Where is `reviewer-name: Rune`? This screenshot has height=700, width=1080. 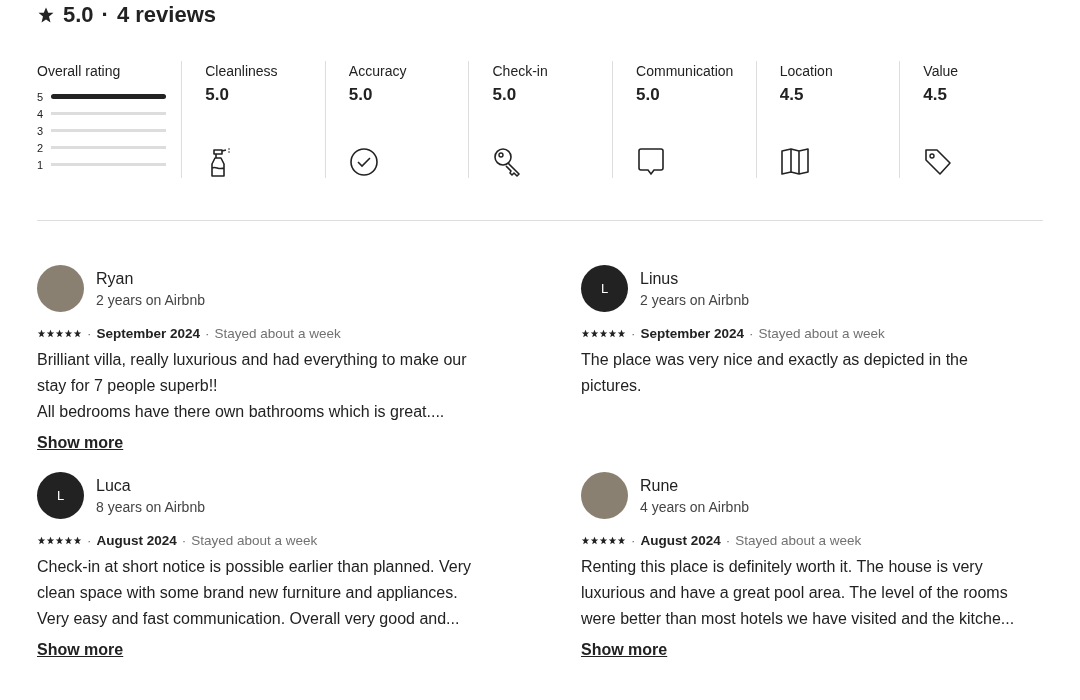 reviewer-name: Rune is located at coordinates (660, 485).